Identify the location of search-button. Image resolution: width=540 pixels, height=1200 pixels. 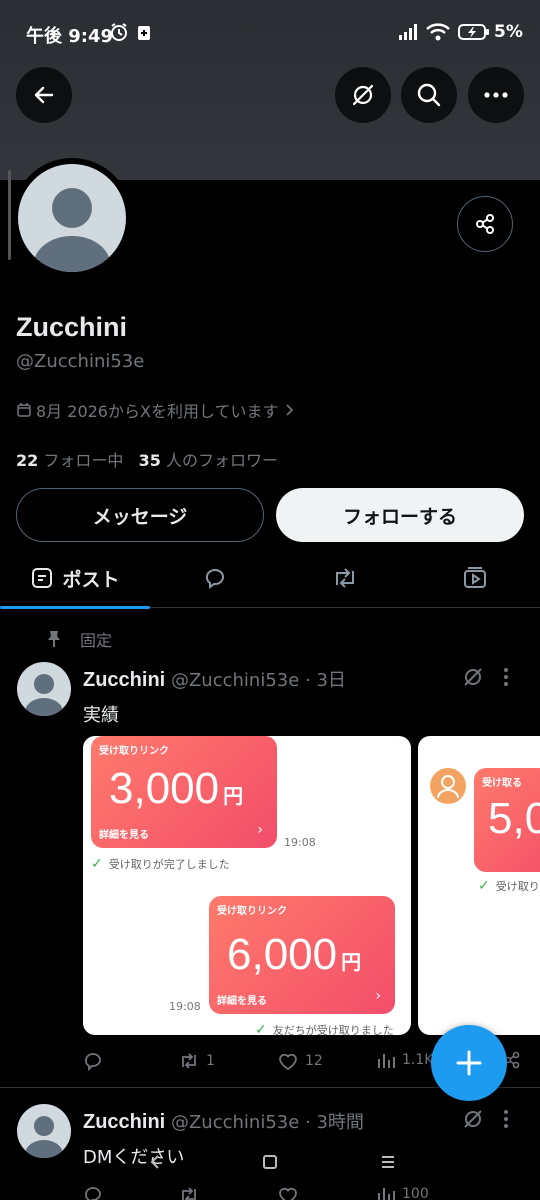
(429, 95).